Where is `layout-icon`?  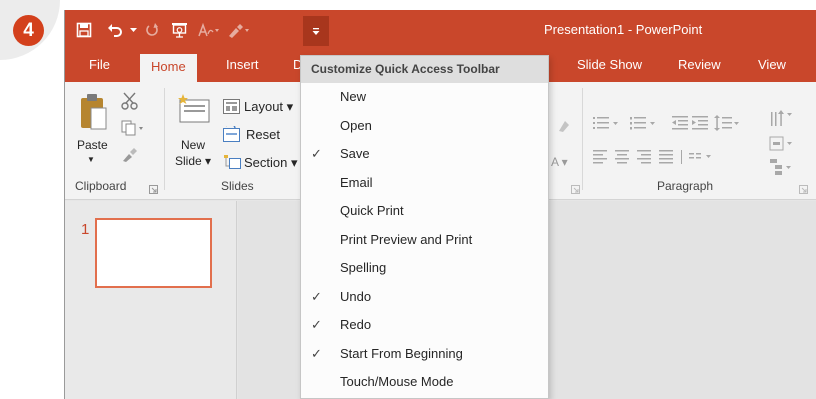 layout-icon is located at coordinates (231, 108).